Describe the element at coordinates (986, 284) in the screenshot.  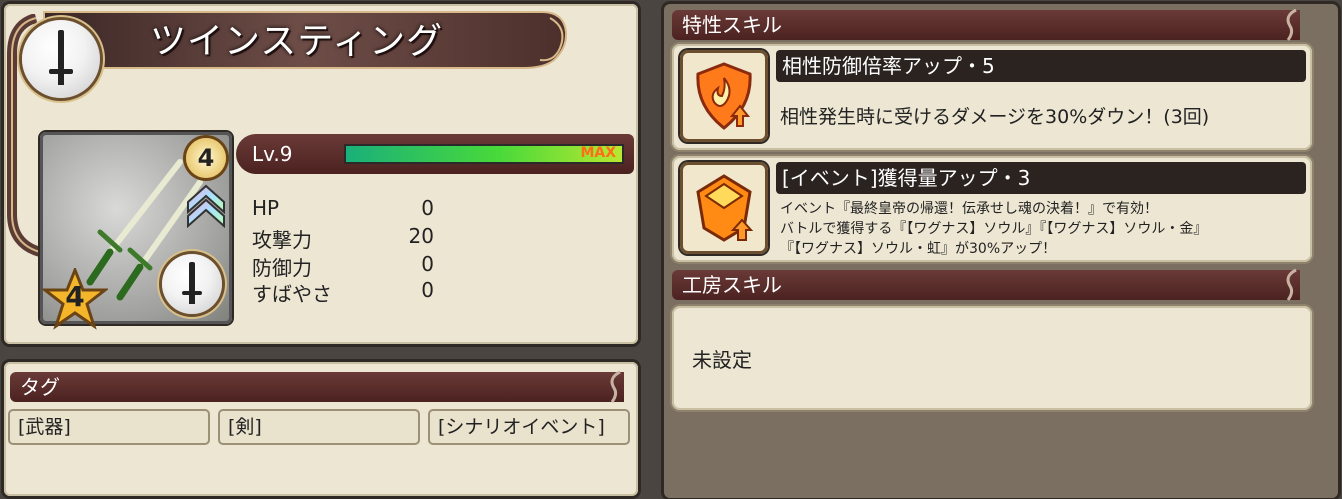
I see `workshop-skills-header: 工房スキル` at that location.